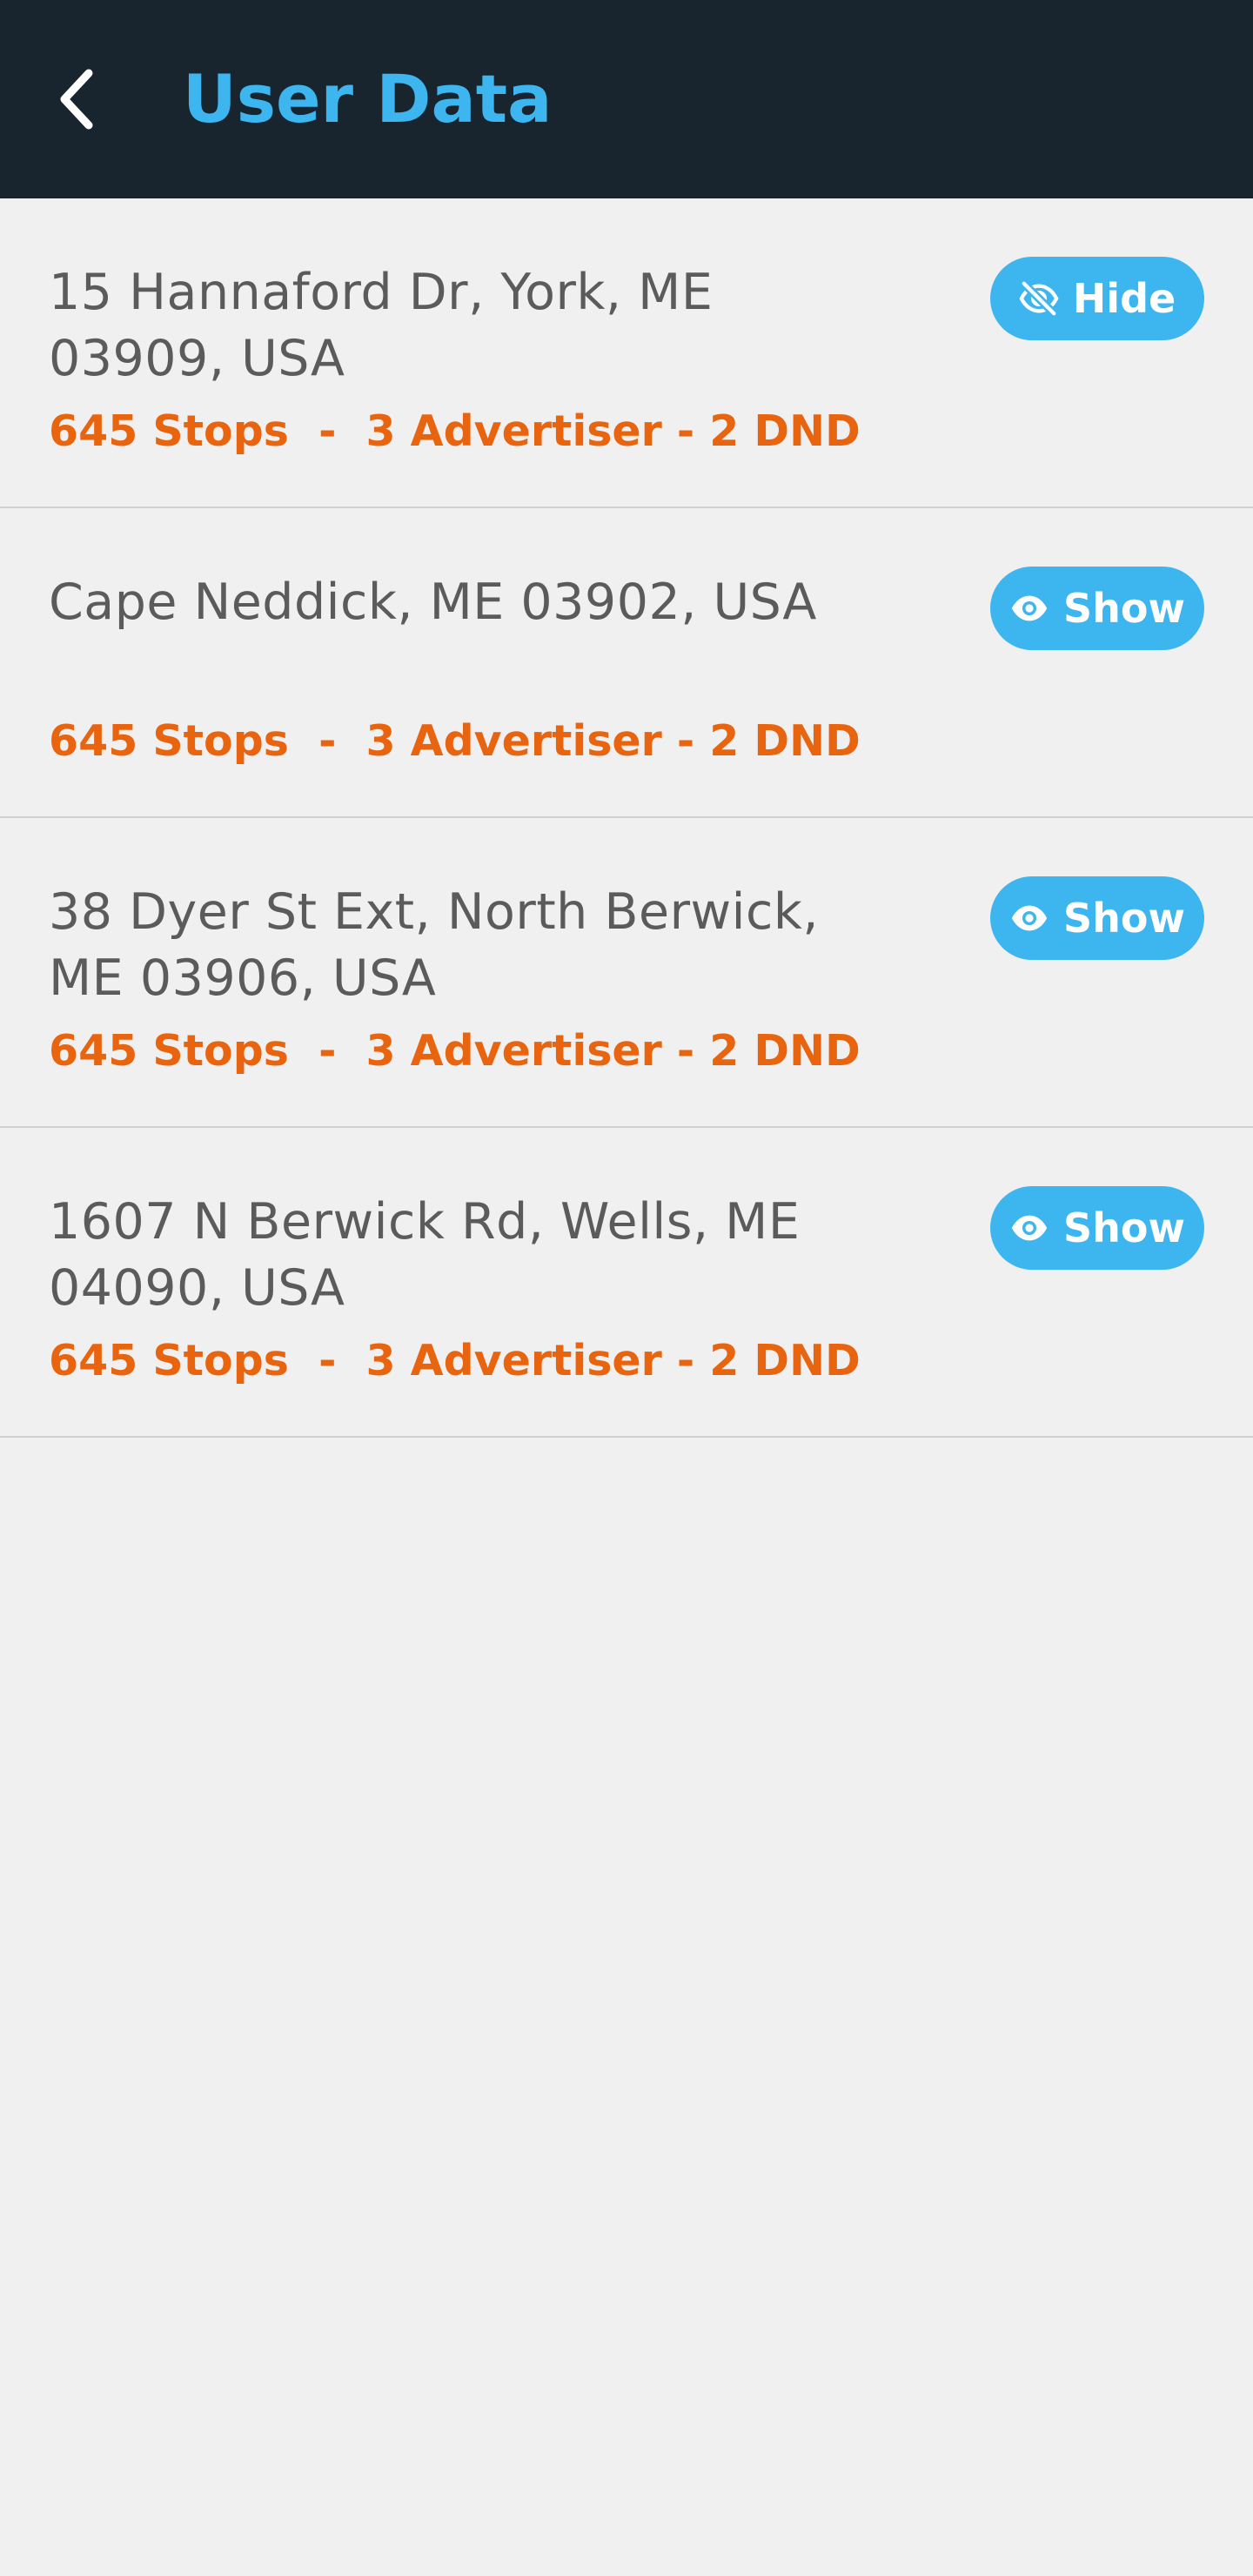 This screenshot has width=1253, height=2576. I want to click on chevron-left-icon, so click(78, 99).